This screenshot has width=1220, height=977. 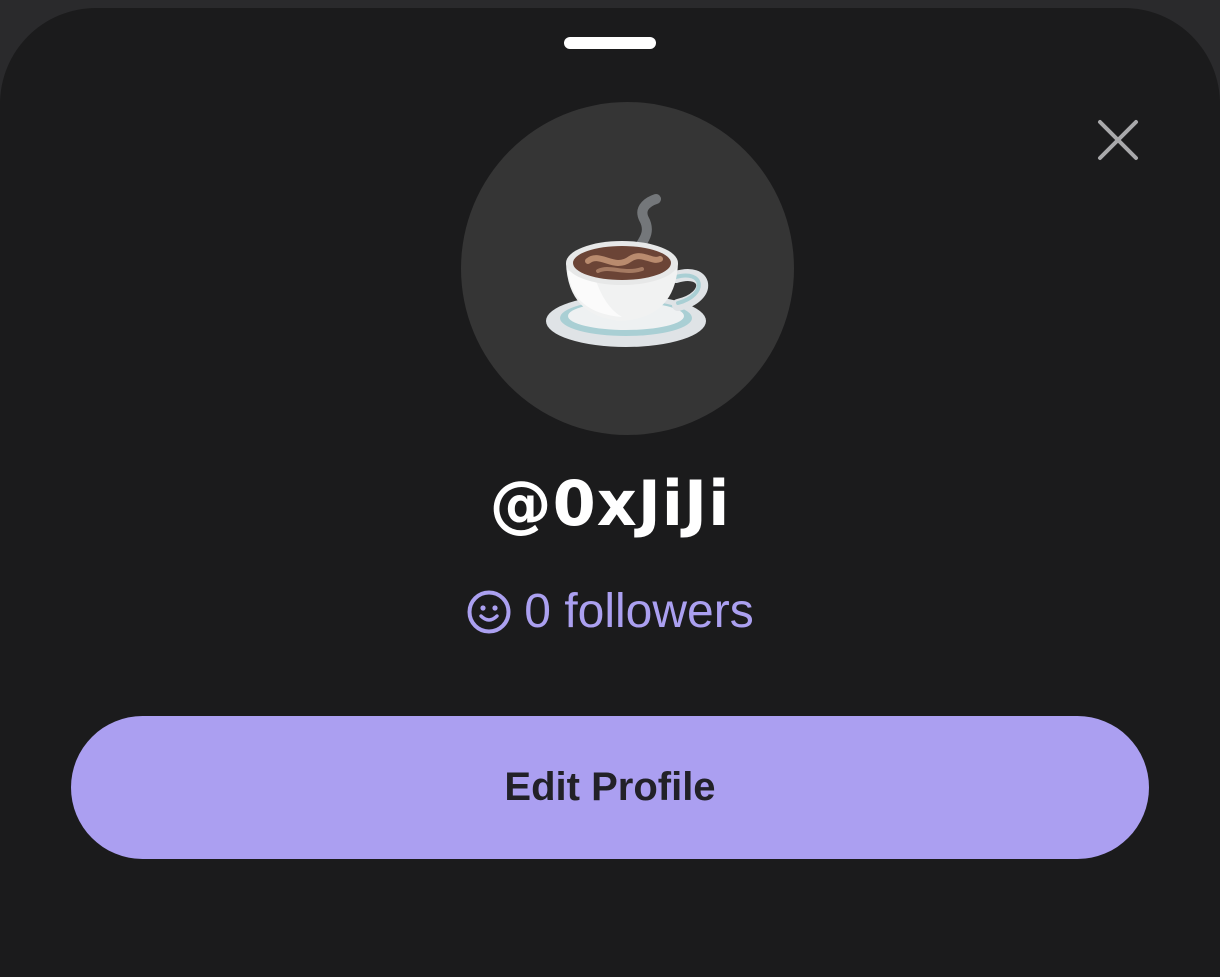 I want to click on followers-link: 0 followers, so click(x=610, y=612).